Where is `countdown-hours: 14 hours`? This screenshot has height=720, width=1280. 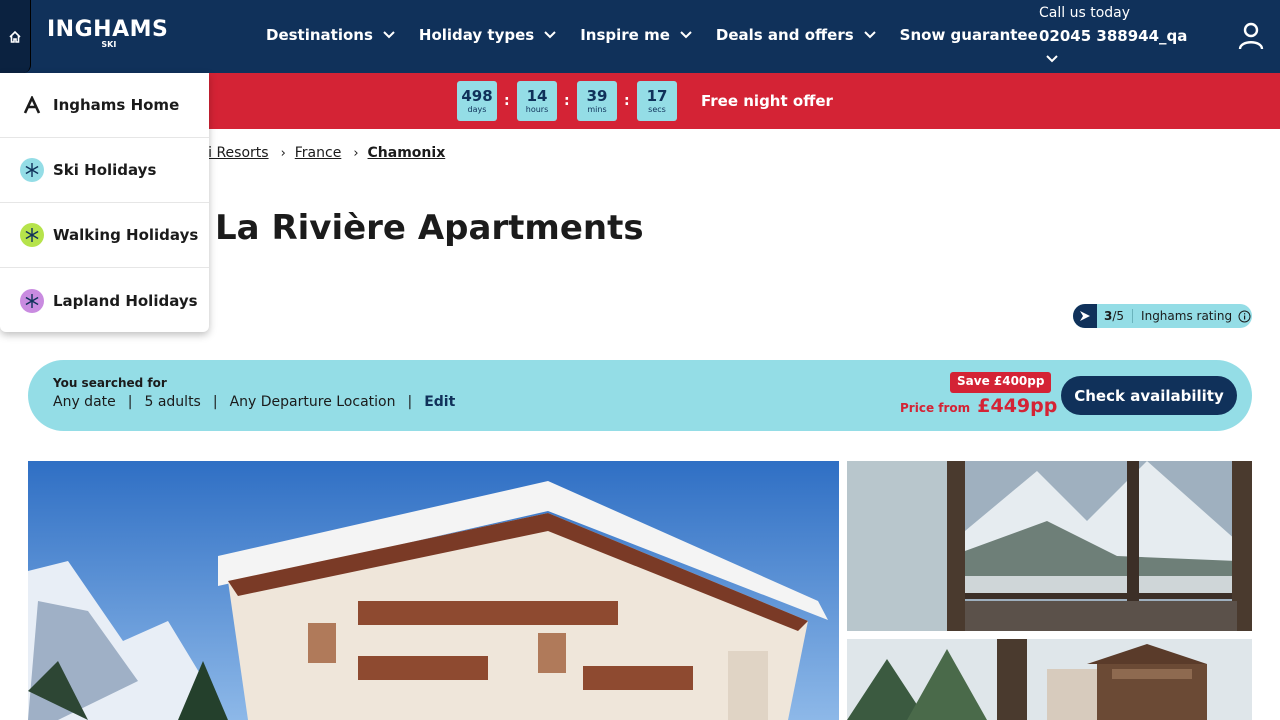 countdown-hours: 14 hours is located at coordinates (537, 101).